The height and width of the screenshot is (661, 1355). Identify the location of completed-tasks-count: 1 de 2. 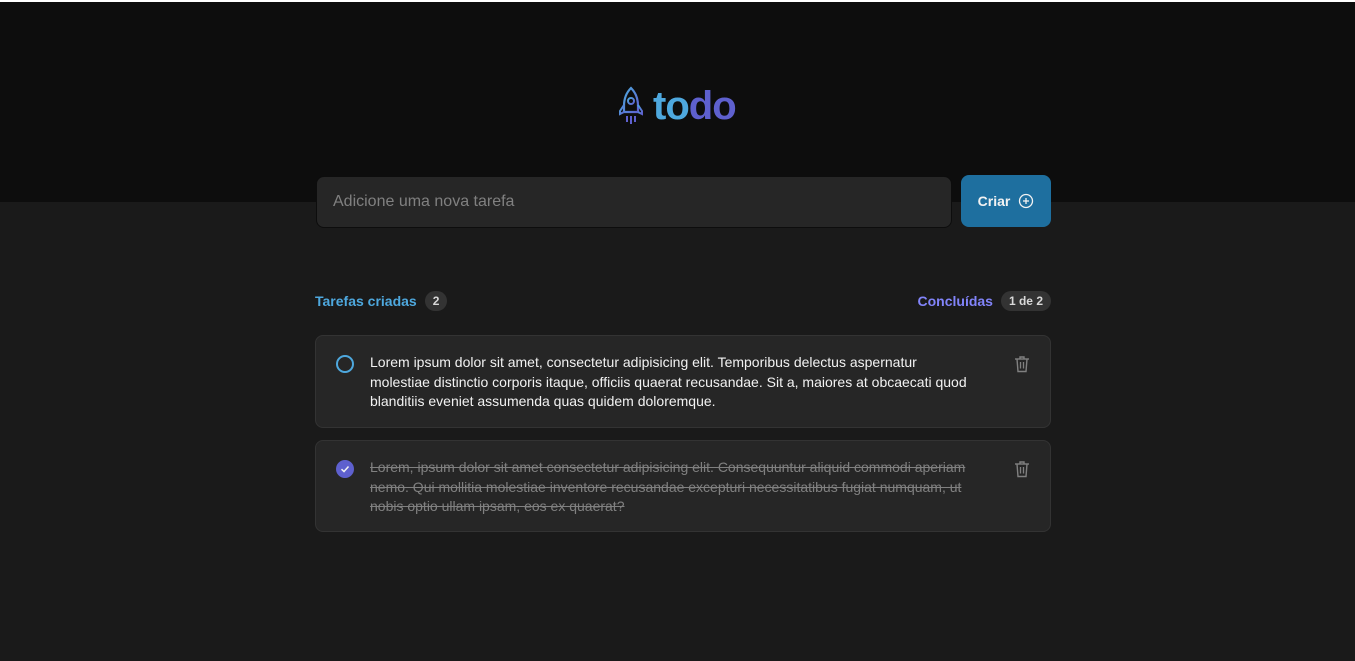
(1025, 301).